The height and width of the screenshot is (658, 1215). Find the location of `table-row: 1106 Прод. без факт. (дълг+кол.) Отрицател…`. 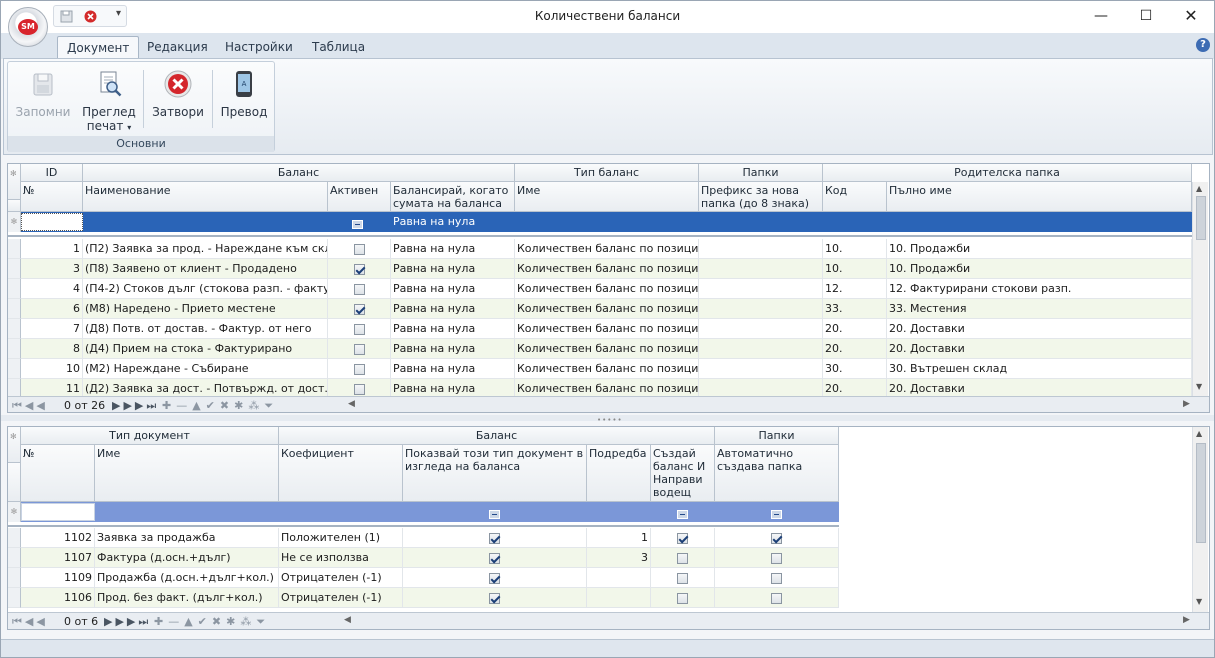

table-row: 1106 Прод. без факт. (дълг+кол.) Отрицател… is located at coordinates (423, 598).